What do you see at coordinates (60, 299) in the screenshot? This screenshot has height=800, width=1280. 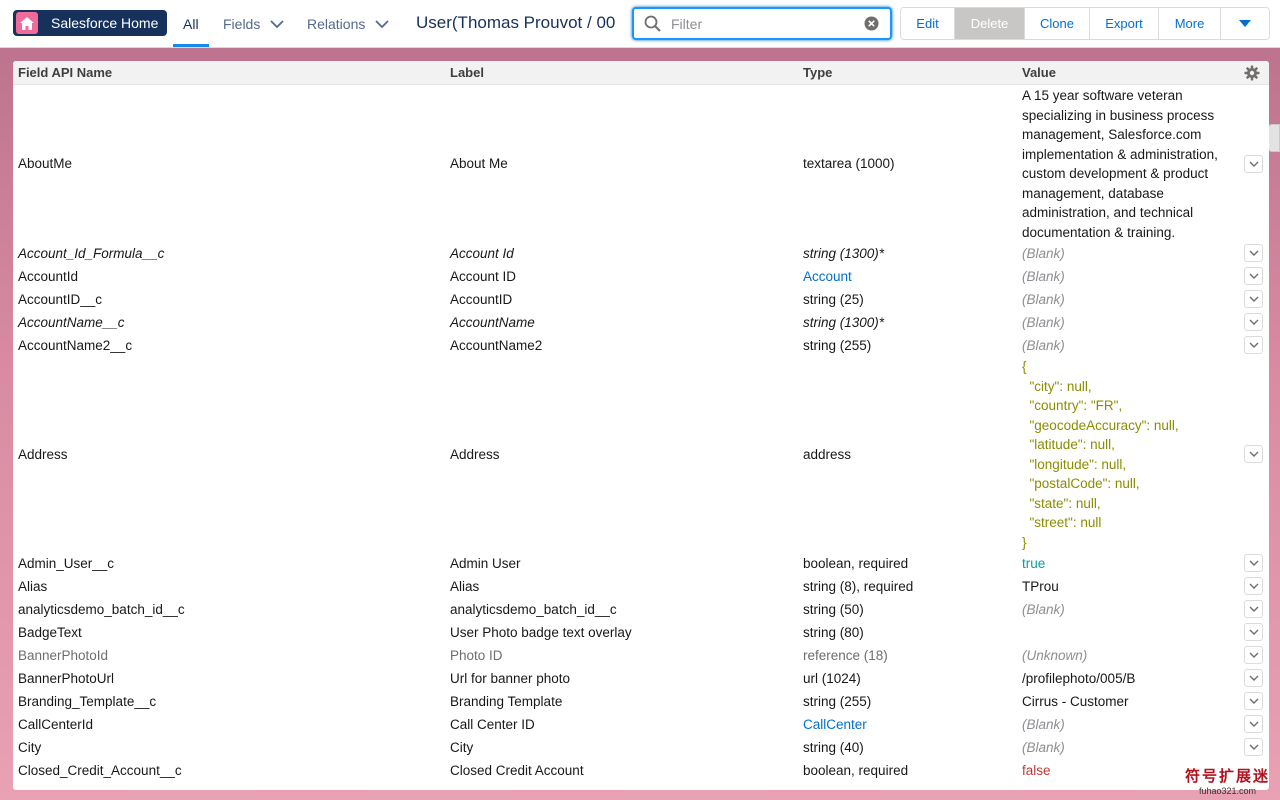 I see `field-api-name: AccountID__c` at bounding box center [60, 299].